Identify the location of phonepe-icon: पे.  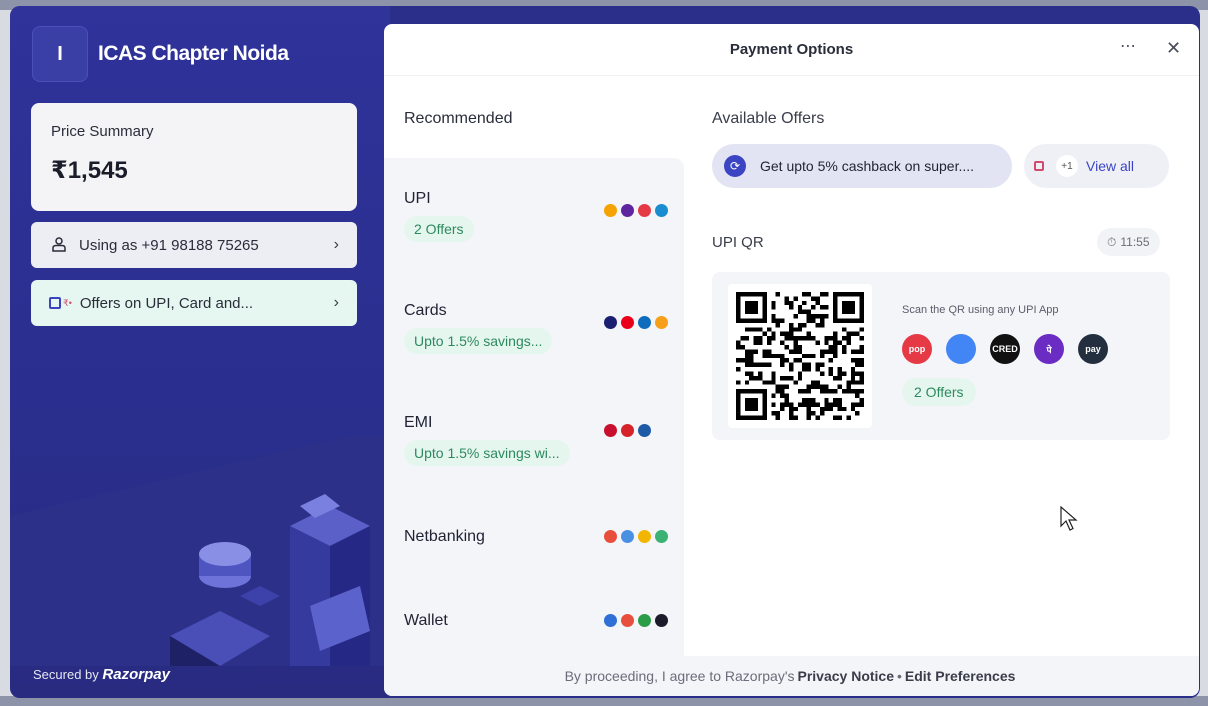
(1049, 349).